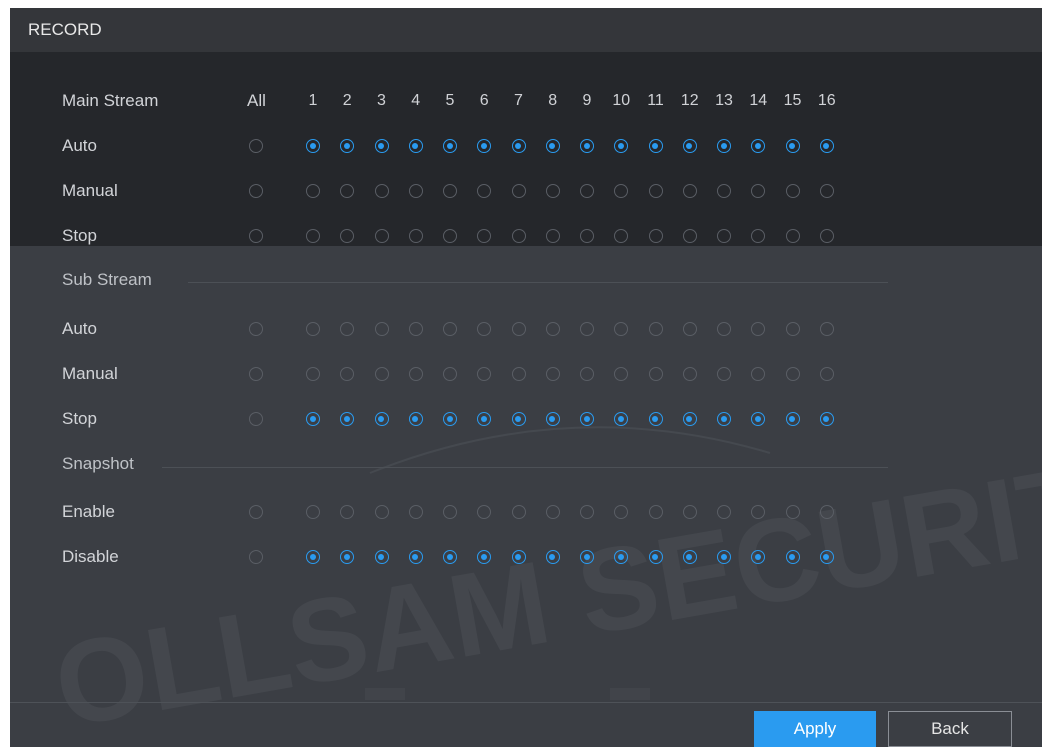 This screenshot has width=1054, height=747. What do you see at coordinates (450, 374) in the screenshot?
I see `sub_stream-radio-ch5` at bounding box center [450, 374].